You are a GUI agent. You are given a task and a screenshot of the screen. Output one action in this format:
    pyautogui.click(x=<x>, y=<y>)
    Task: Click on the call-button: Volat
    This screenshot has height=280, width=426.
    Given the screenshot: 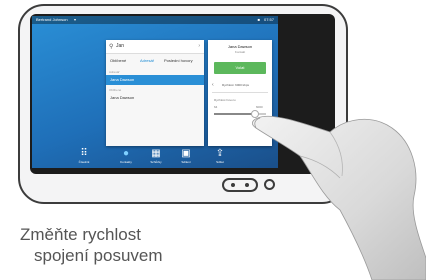 What is the action you would take?
    pyautogui.click(x=240, y=68)
    